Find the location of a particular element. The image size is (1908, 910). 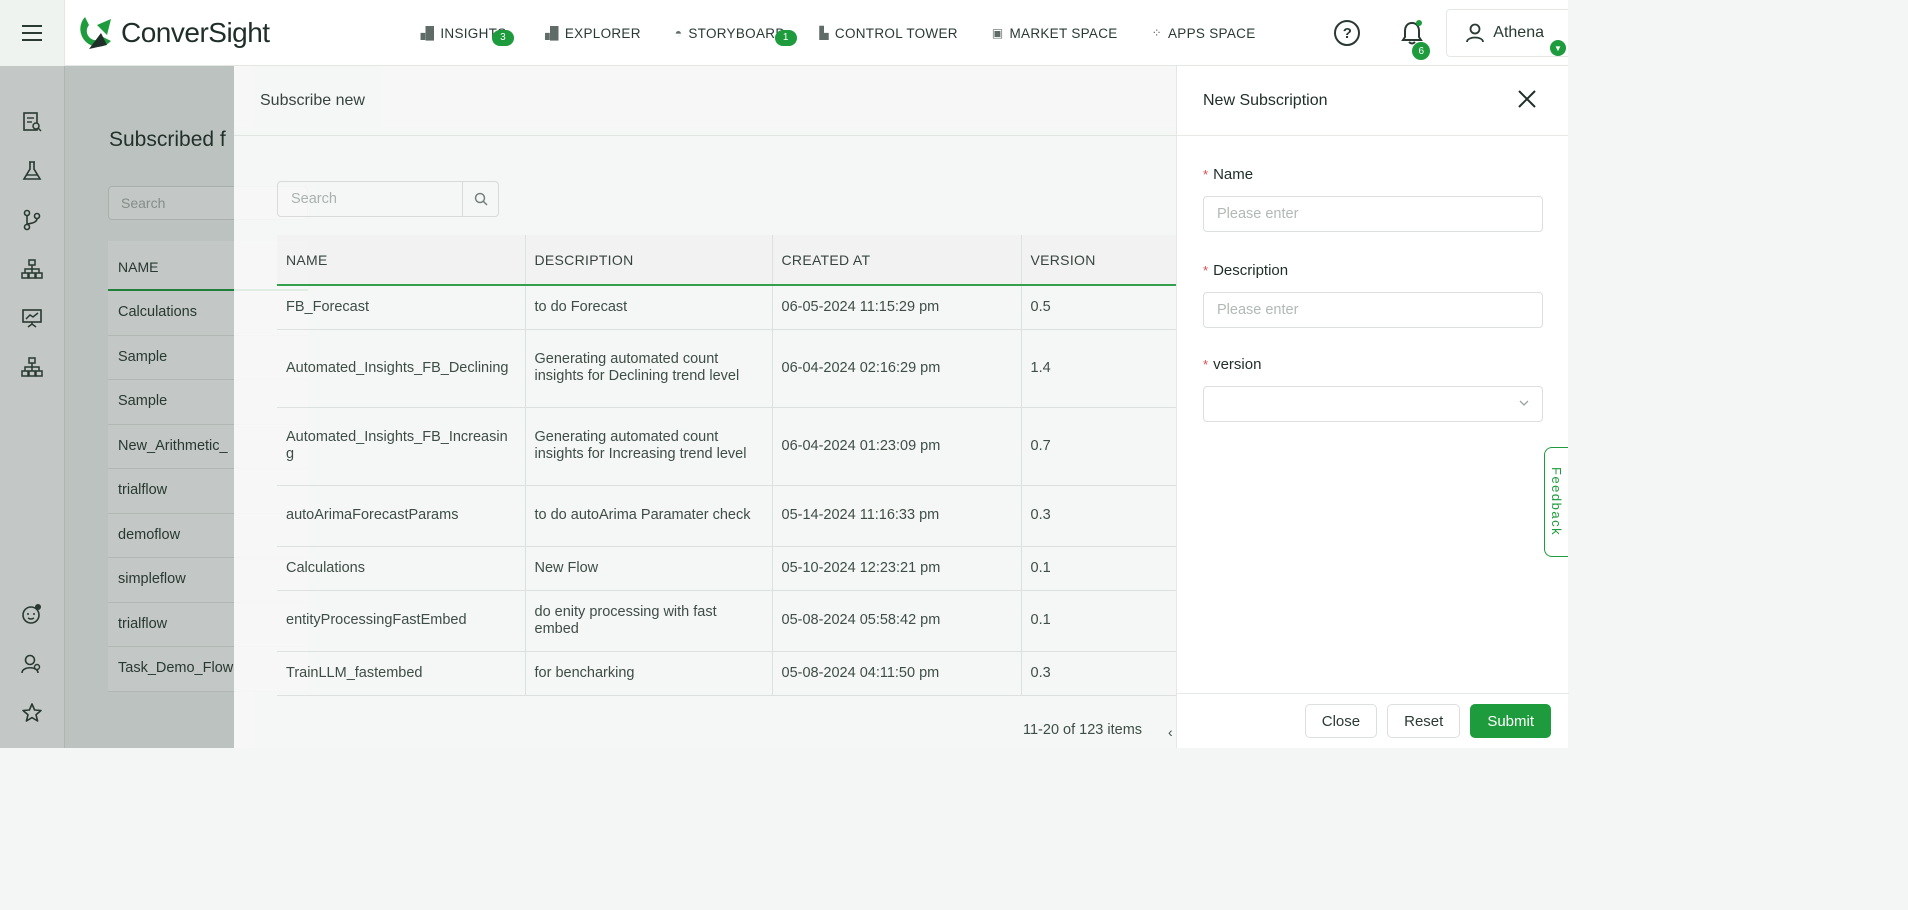

feedback-tab: Feedback is located at coordinates (1556, 502).